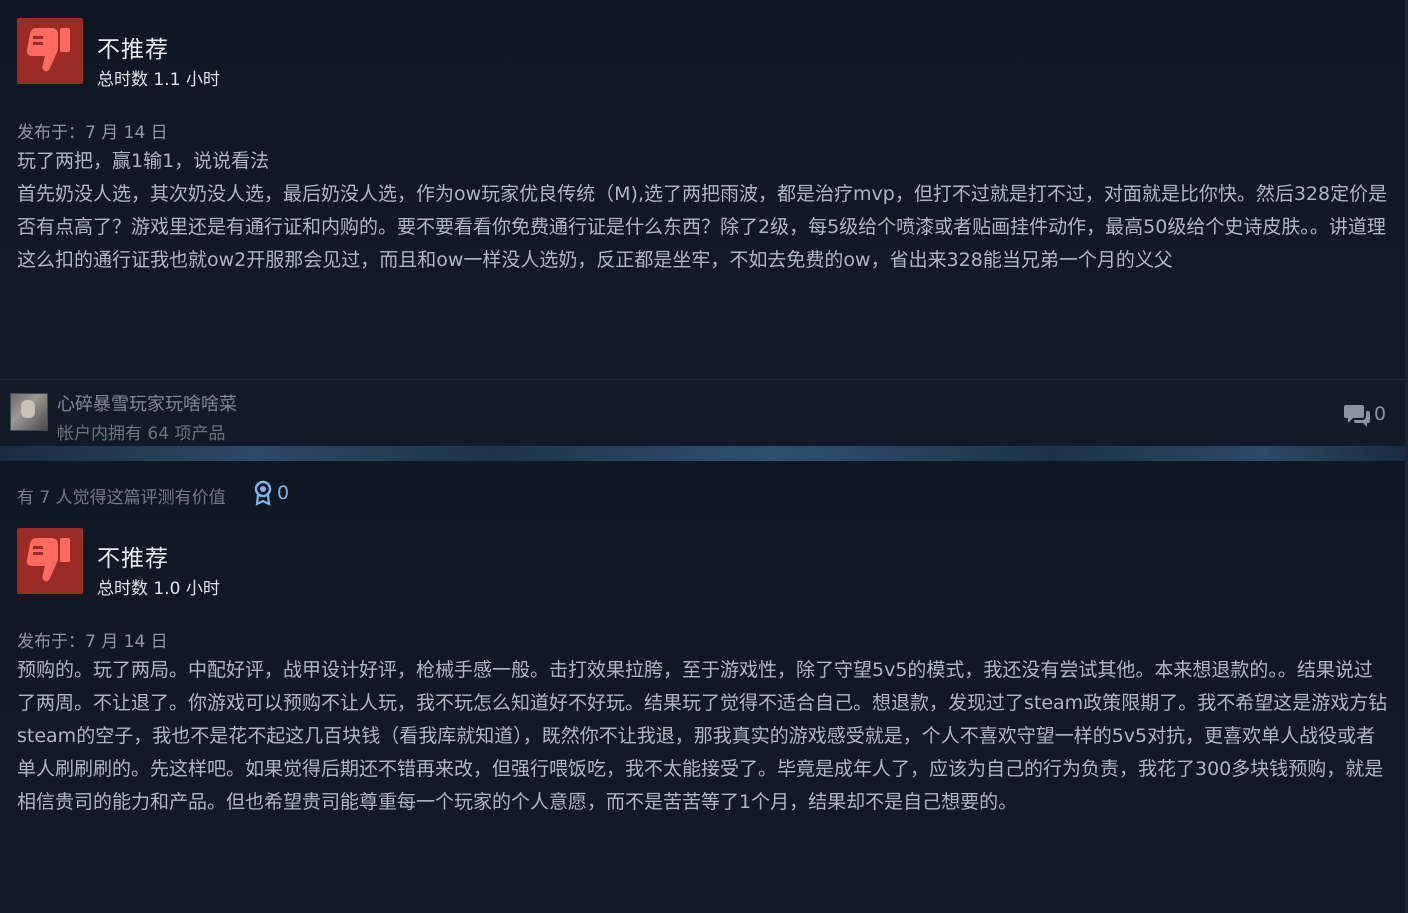 Image resolution: width=1408 pixels, height=913 pixels. What do you see at coordinates (283, 493) in the screenshot?
I see `award-count: 0` at bounding box center [283, 493].